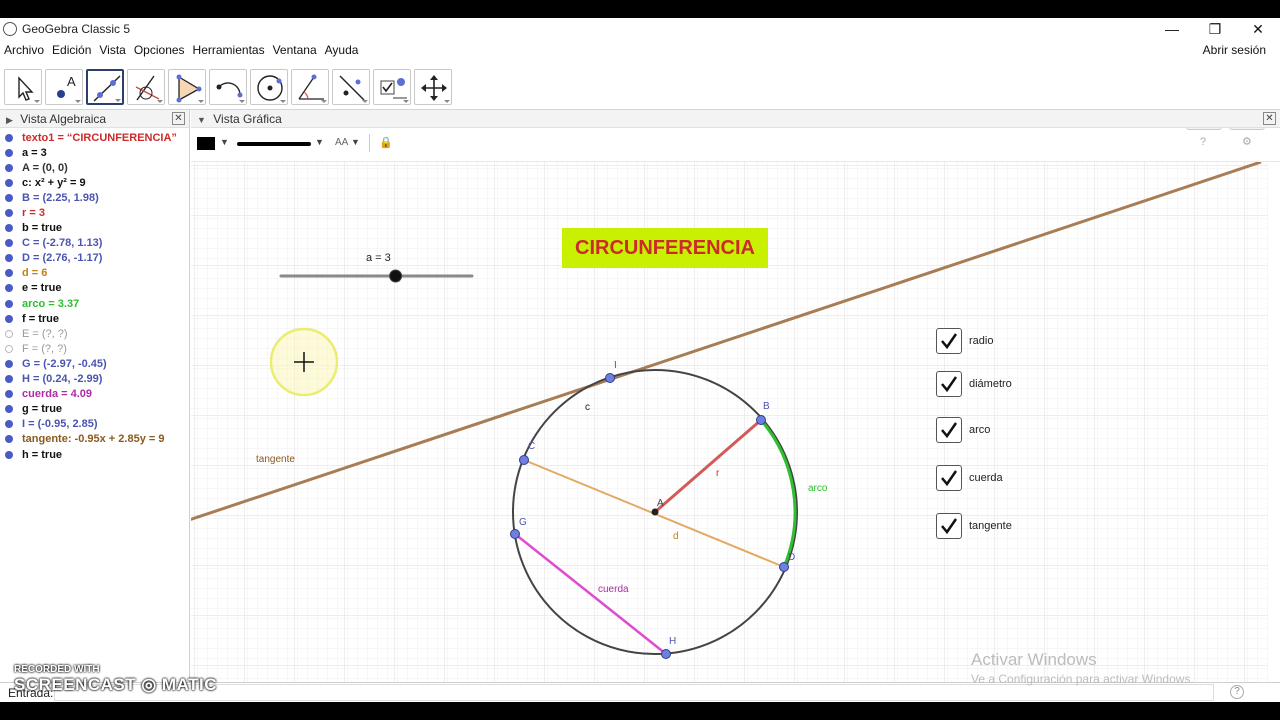 The height and width of the screenshot is (720, 1280). I want to click on algebra-item: d = 6, so click(94, 273).